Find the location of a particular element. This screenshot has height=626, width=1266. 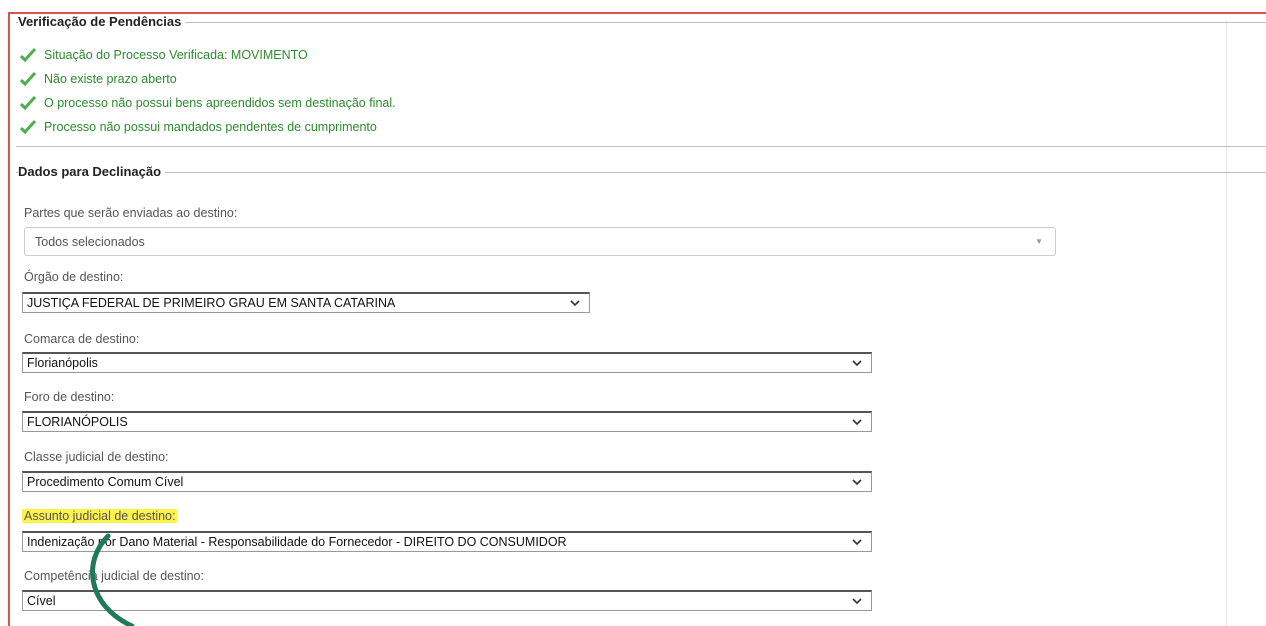

partes-multiselect: Todos selecionados ▼ is located at coordinates (540, 241).